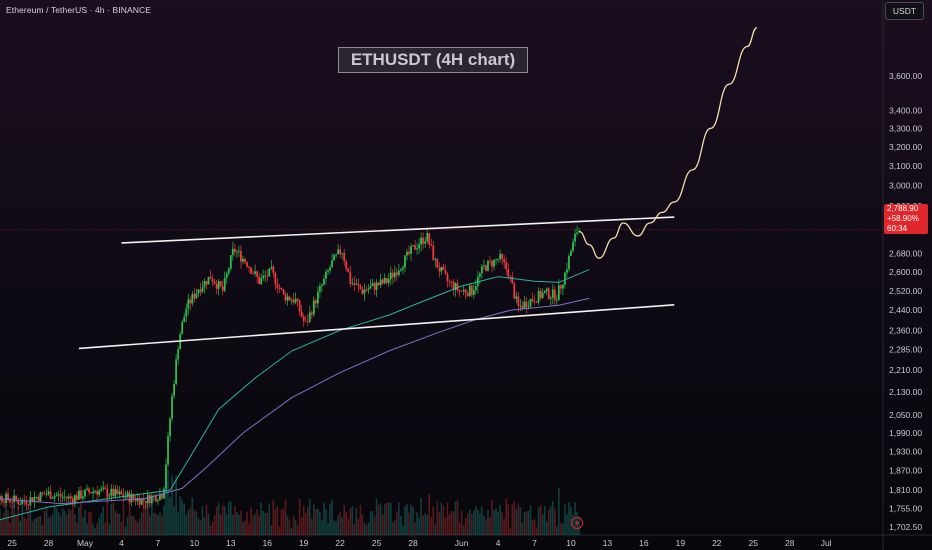  What do you see at coordinates (376, 326) in the screenshot?
I see `channel-lower-line` at bounding box center [376, 326].